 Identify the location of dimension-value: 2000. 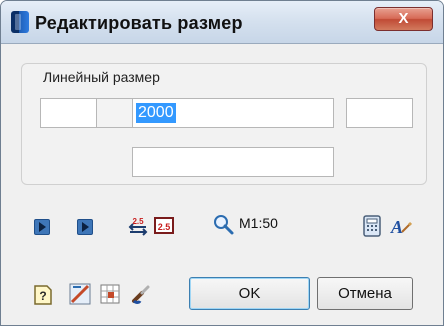
(156, 113).